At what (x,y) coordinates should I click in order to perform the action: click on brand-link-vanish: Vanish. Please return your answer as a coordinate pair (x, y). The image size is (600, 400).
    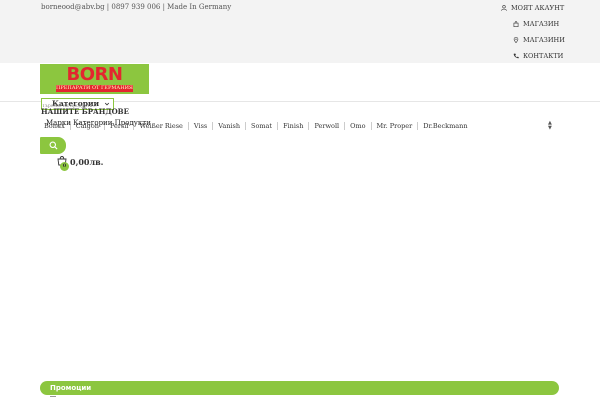
    Looking at the image, I should click on (228, 126).